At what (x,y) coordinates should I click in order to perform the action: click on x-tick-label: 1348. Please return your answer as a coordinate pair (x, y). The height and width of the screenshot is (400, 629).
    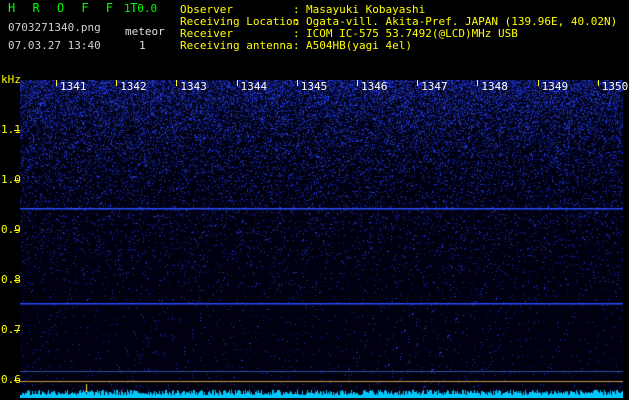
    Looking at the image, I should click on (494, 86).